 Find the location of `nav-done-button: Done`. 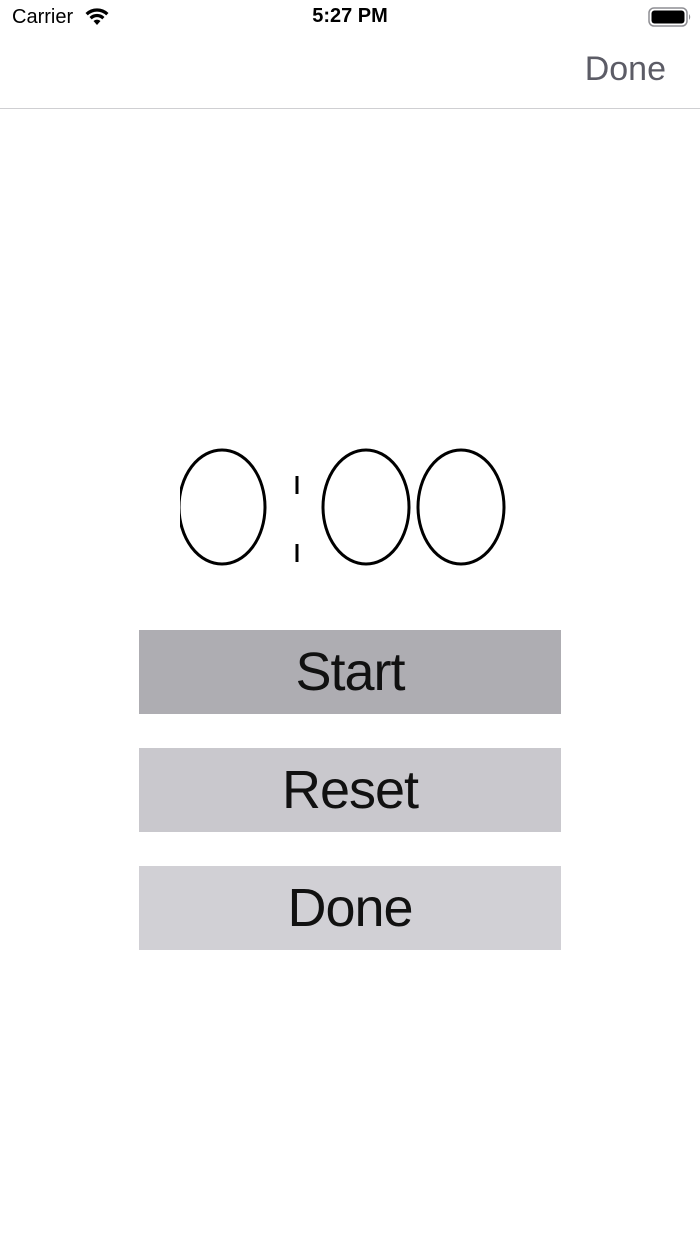

nav-done-button: Done is located at coordinates (625, 69).